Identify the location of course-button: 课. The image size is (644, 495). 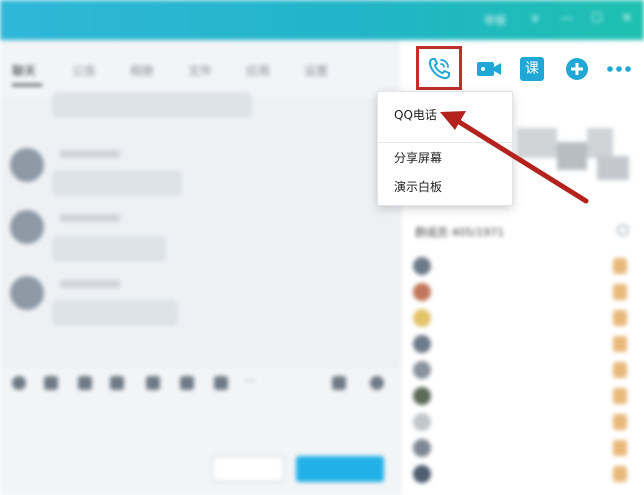
(532, 69).